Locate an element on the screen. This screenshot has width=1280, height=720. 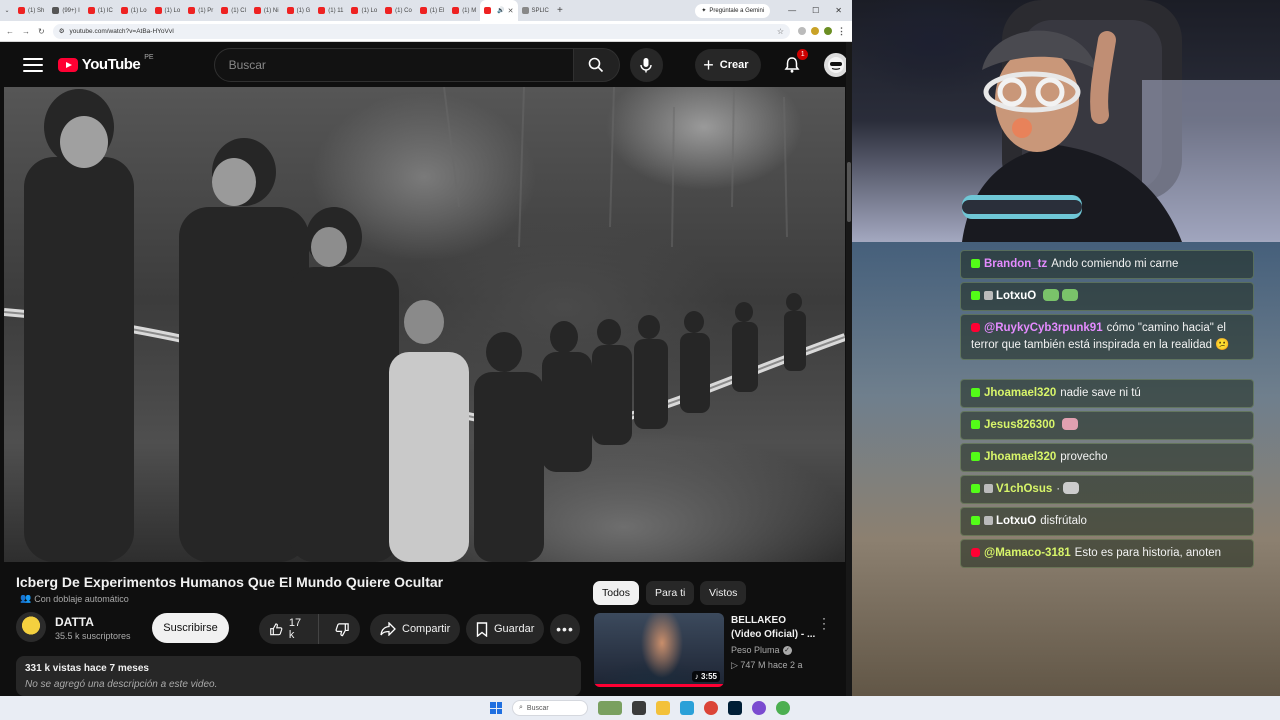
browser-tab: (1) Co is located at coordinates (398, 10).